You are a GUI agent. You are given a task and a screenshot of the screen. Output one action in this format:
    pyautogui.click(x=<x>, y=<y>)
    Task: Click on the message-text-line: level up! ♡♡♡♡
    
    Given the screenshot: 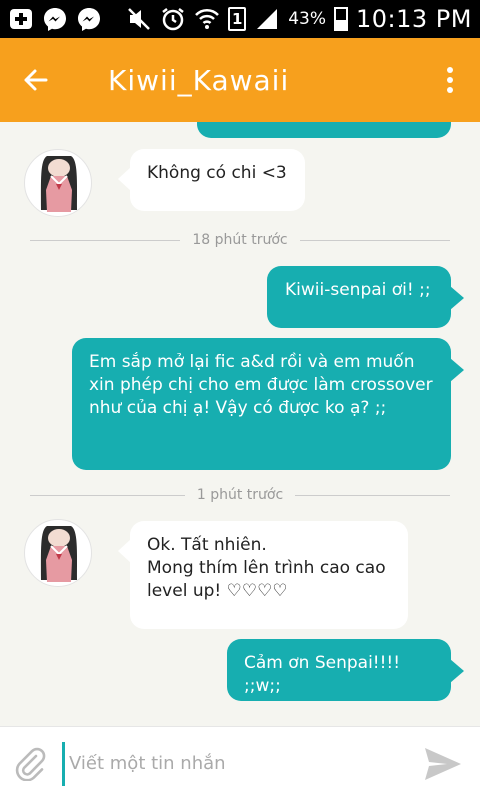 What is the action you would take?
    pyautogui.click(x=217, y=591)
    